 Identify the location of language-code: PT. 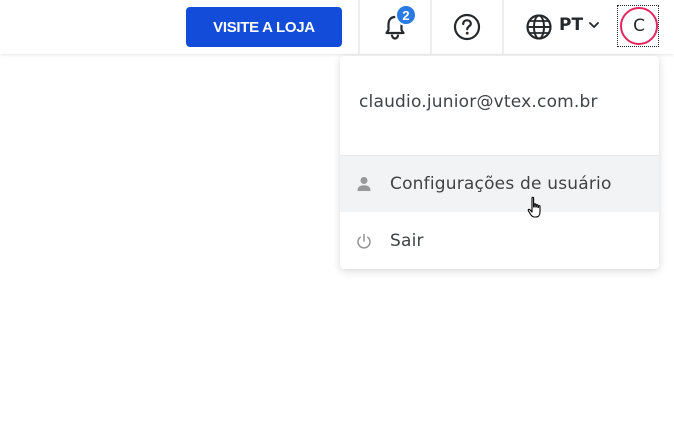
(571, 25).